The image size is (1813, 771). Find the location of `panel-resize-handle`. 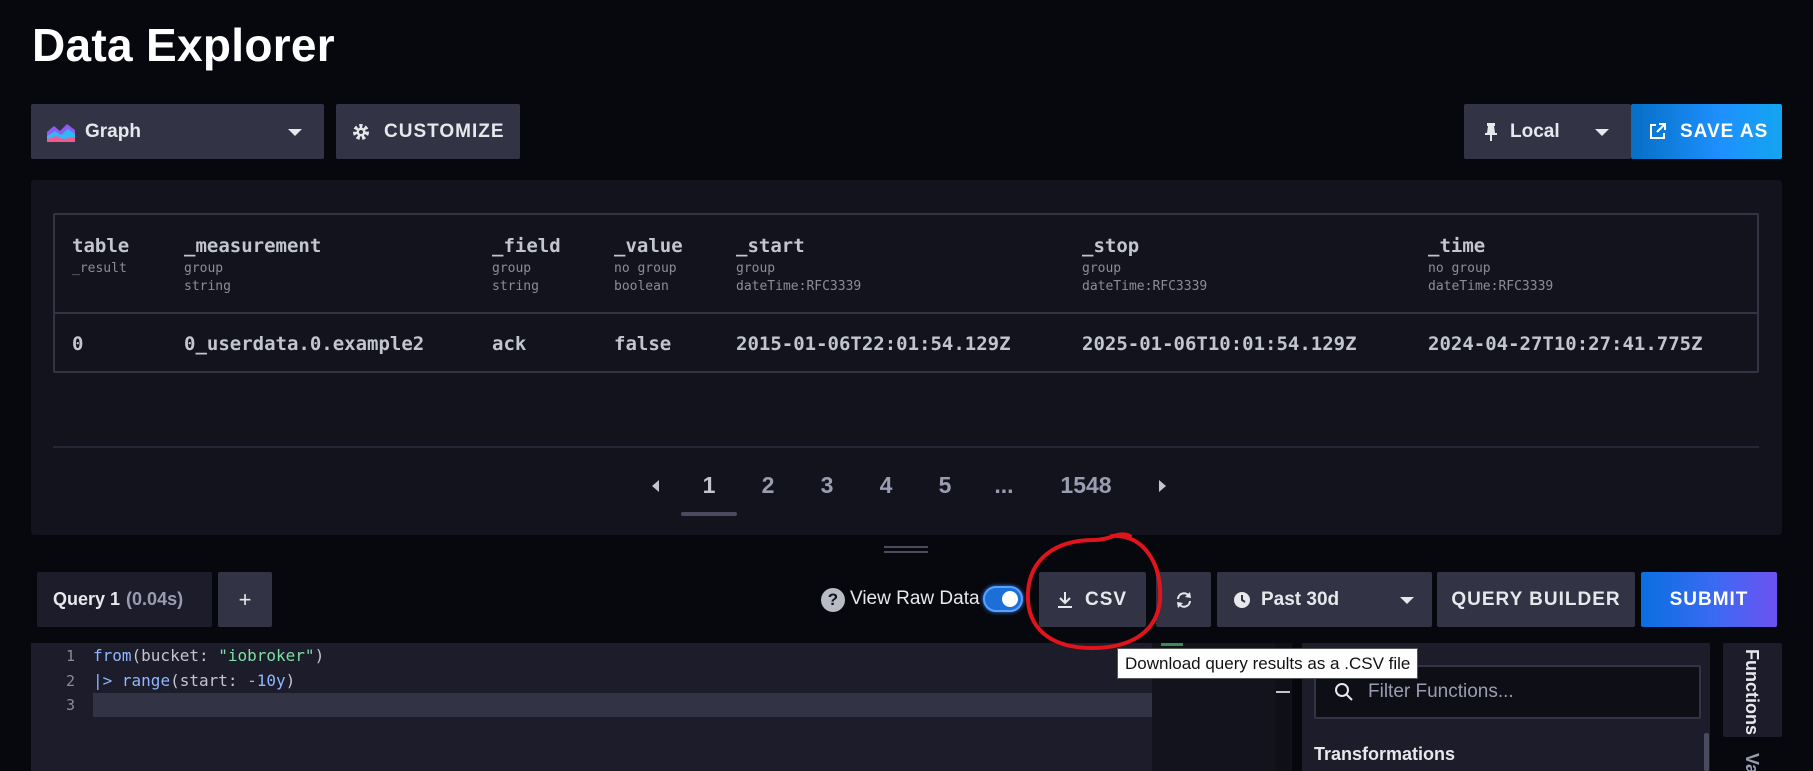

panel-resize-handle is located at coordinates (906, 549).